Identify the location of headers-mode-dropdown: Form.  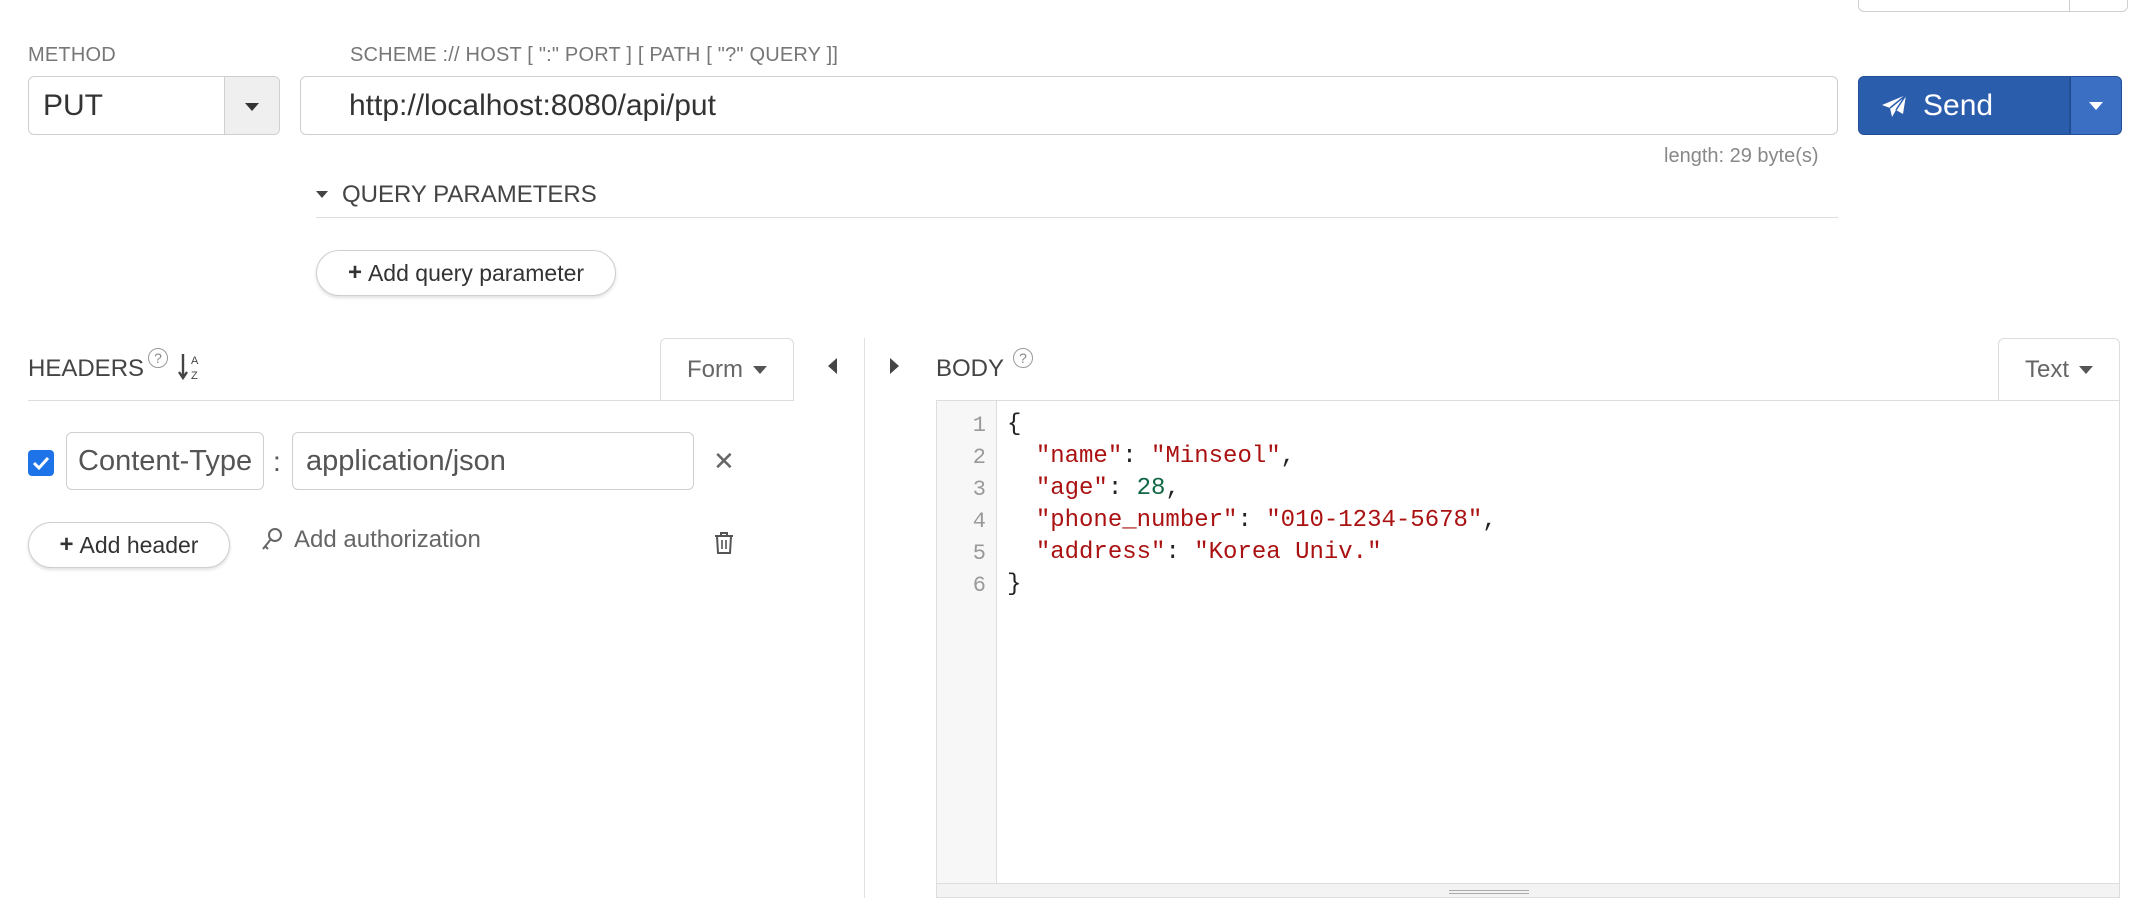
(727, 369).